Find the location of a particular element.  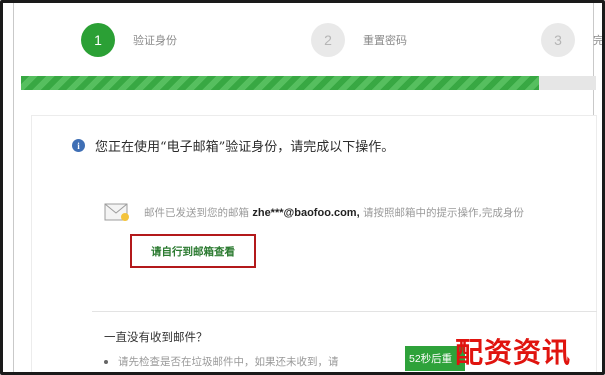

divider is located at coordinates (344, 311).